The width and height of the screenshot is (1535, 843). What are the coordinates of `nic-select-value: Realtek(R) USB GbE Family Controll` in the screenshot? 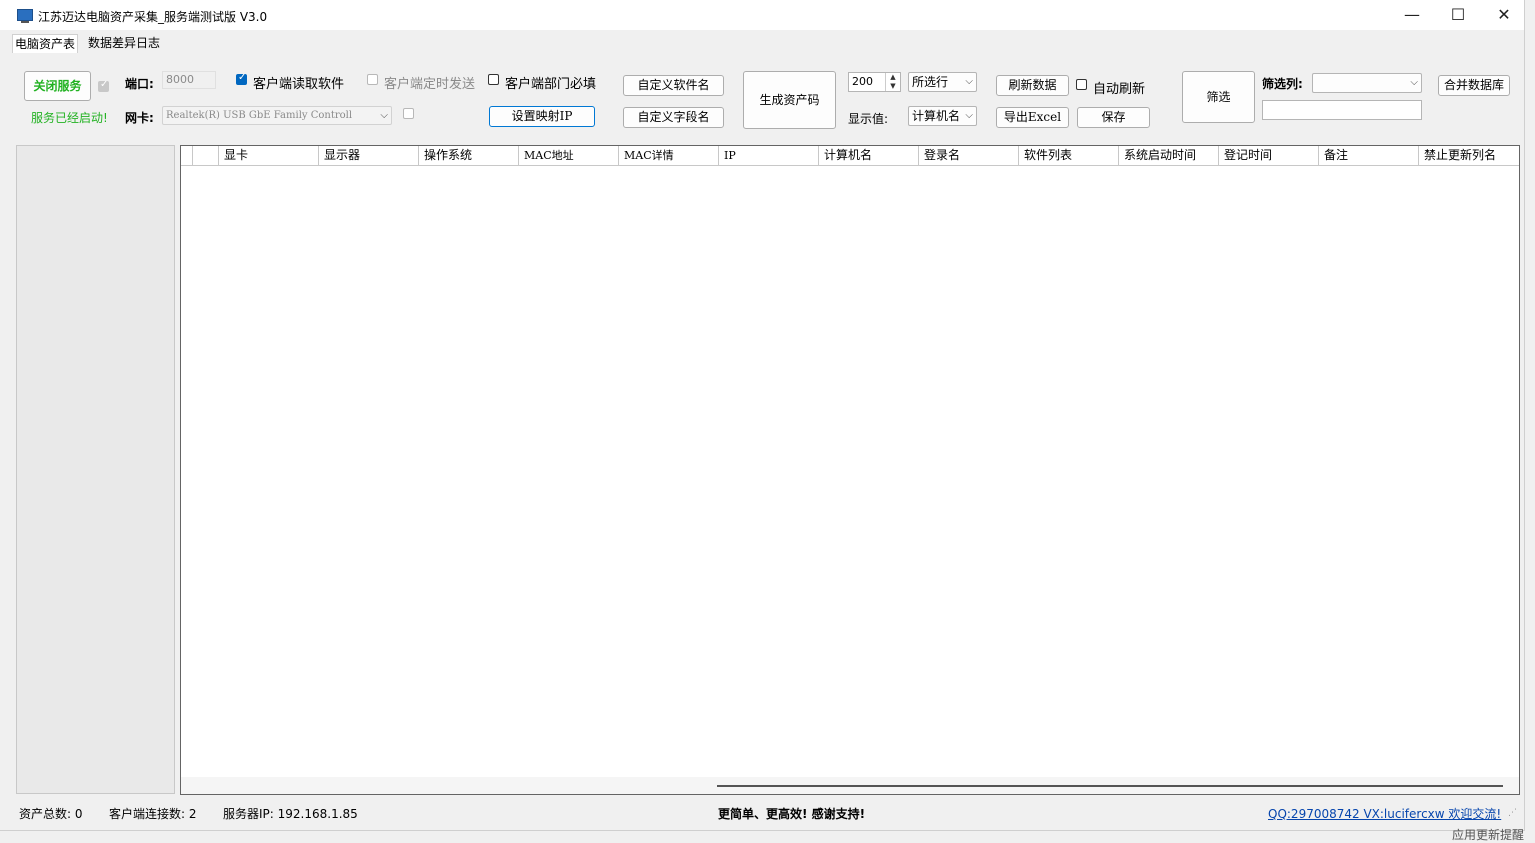 It's located at (259, 115).